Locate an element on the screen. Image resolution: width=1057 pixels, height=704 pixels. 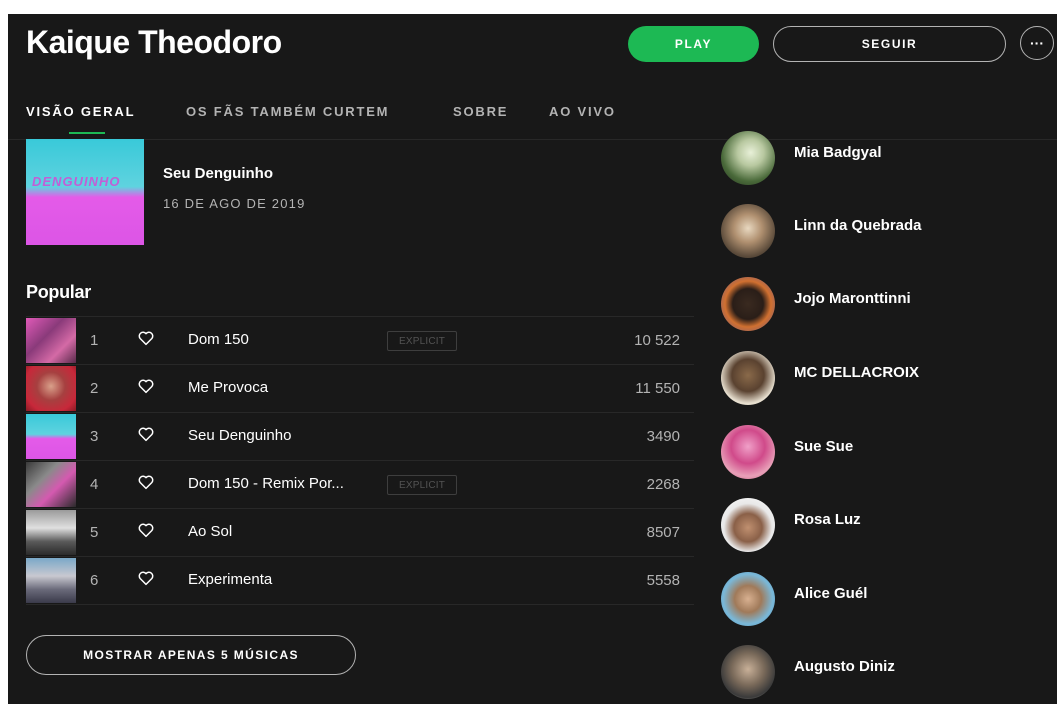
track-number: 1 is located at coordinates (94, 340).